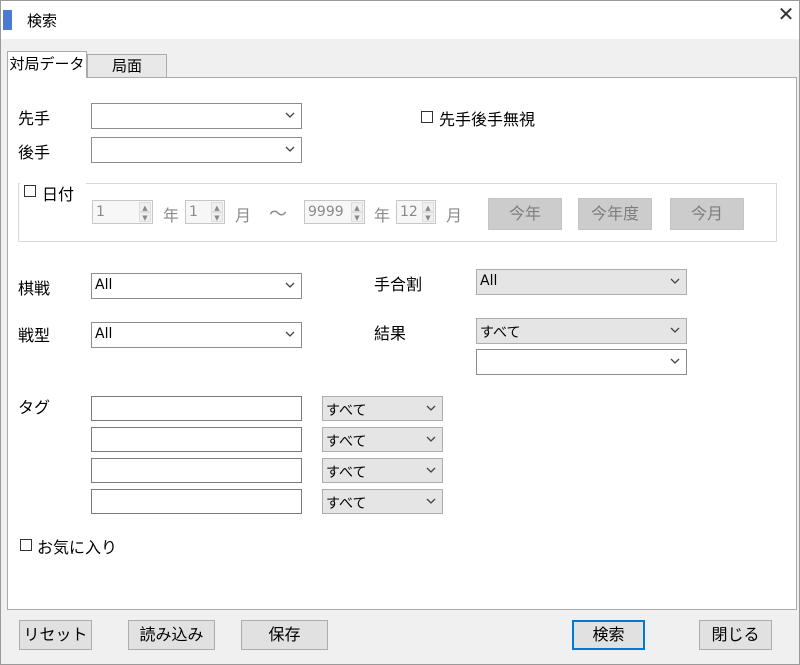  What do you see at coordinates (382, 408) in the screenshot?
I see `tag-mode-select-1: すべて` at bounding box center [382, 408].